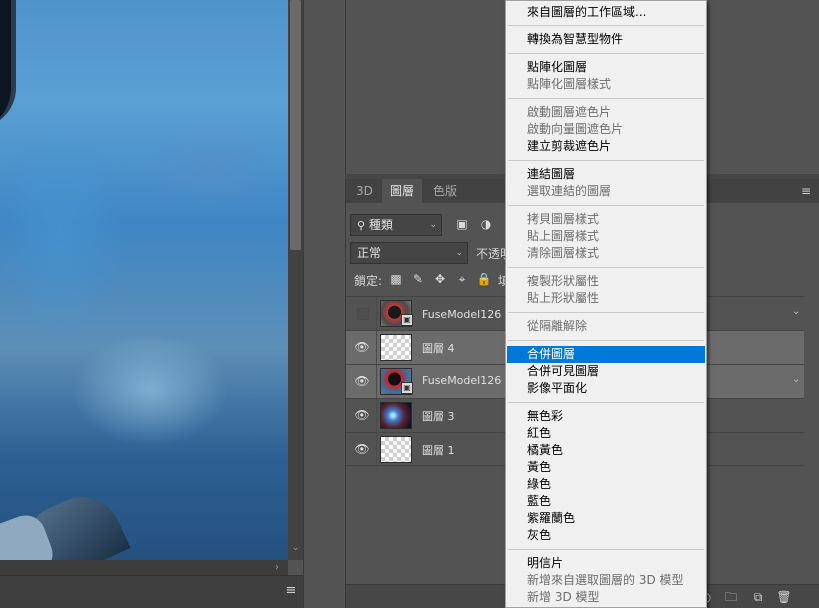 The image size is (819, 608). Describe the element at coordinates (606, 112) in the screenshot. I see `menu-item-enable-layer-mask: 啟動圖層遮色片` at that location.